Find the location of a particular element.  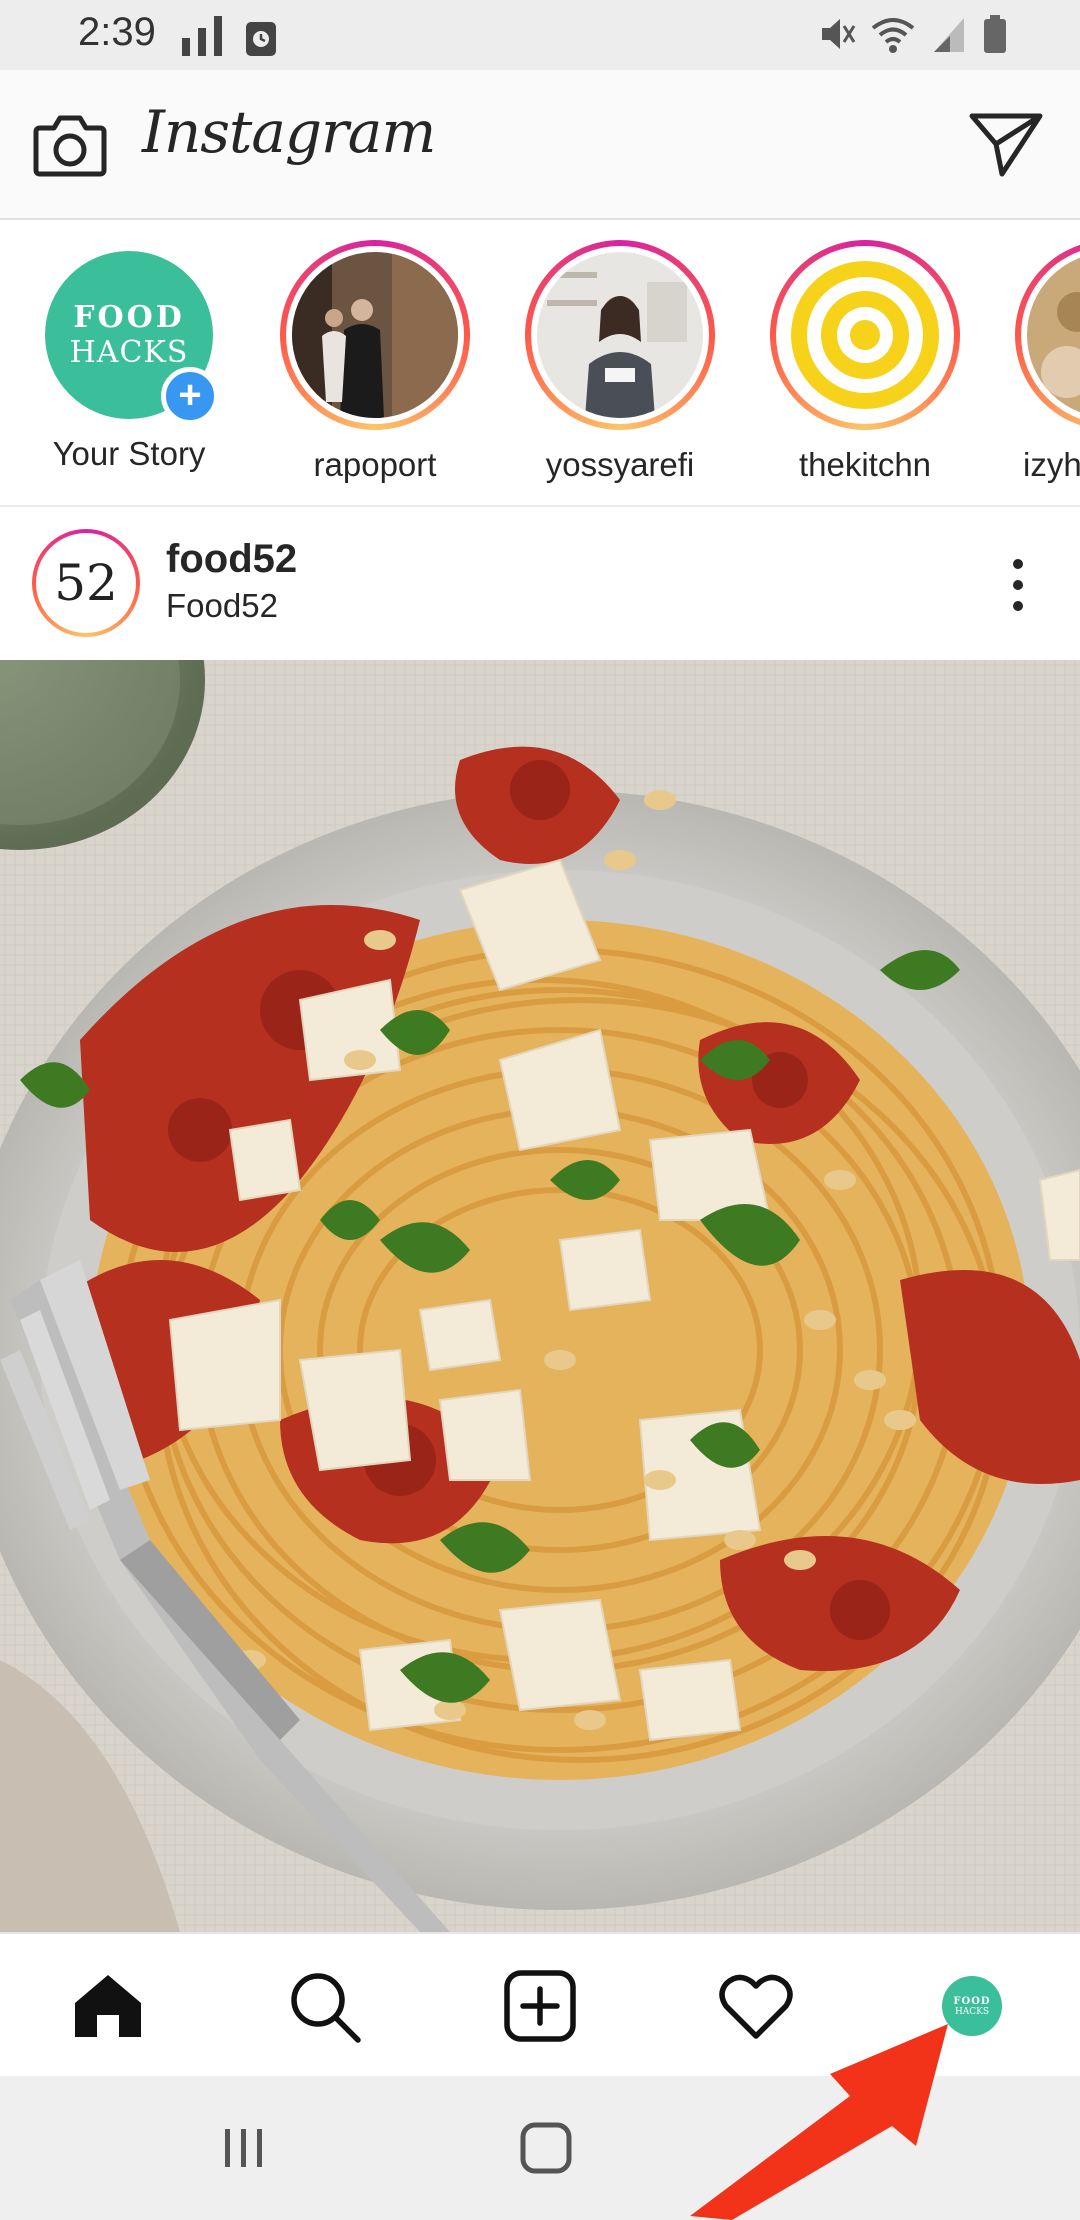

vertical-dots-icon is located at coordinates (1018, 564).